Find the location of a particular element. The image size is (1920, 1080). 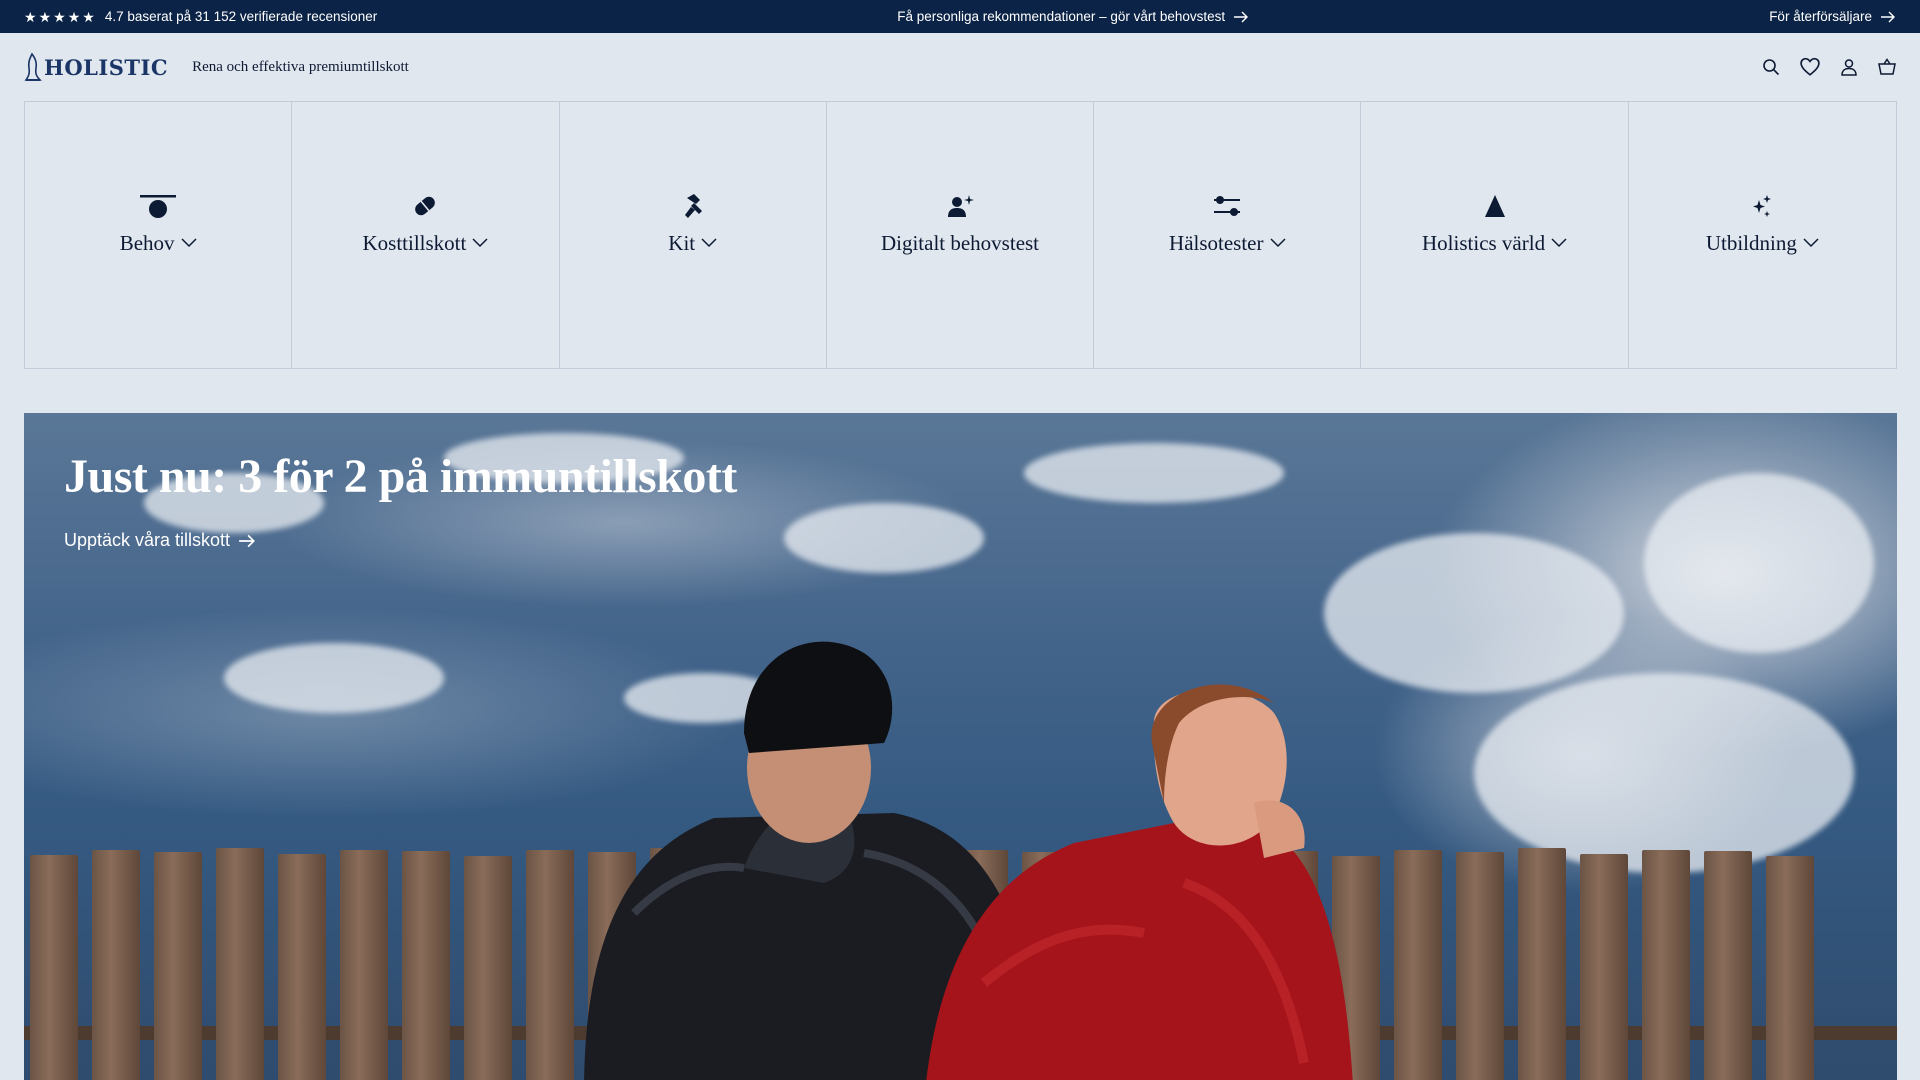

kit-icon is located at coordinates (693, 205).